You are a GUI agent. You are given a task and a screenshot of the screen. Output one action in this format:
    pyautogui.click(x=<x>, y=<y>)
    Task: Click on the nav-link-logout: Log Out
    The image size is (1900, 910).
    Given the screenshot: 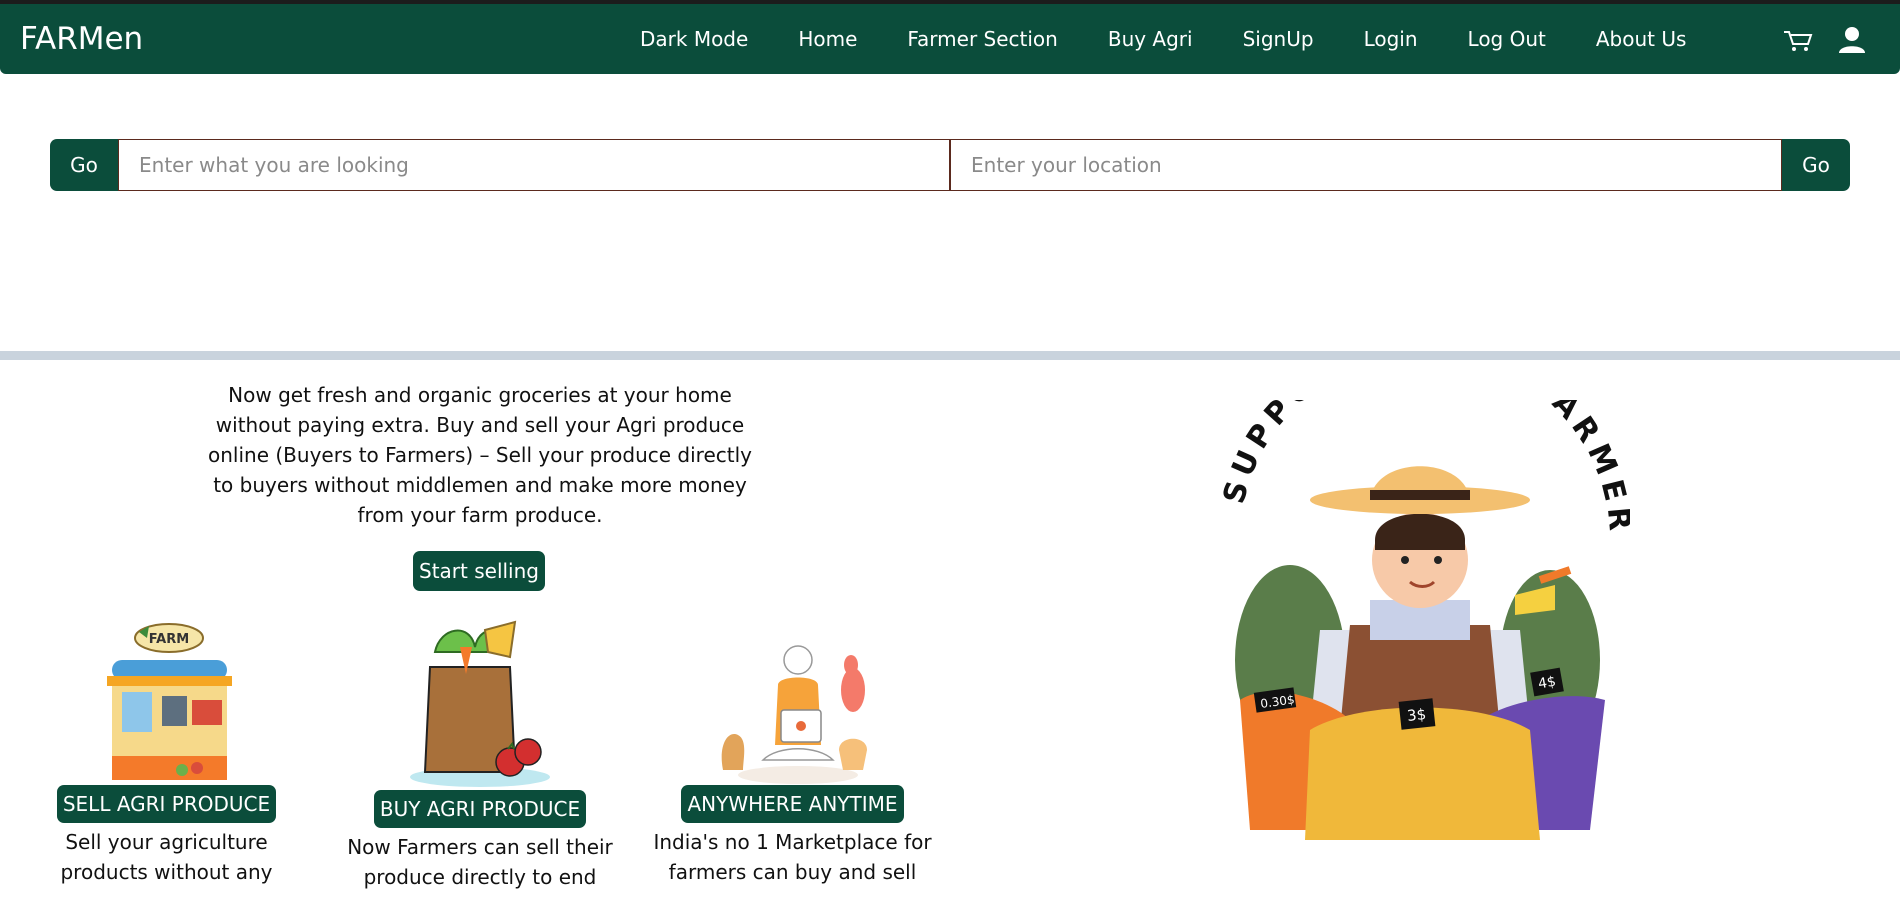 What is the action you would take?
    pyautogui.click(x=1507, y=39)
    